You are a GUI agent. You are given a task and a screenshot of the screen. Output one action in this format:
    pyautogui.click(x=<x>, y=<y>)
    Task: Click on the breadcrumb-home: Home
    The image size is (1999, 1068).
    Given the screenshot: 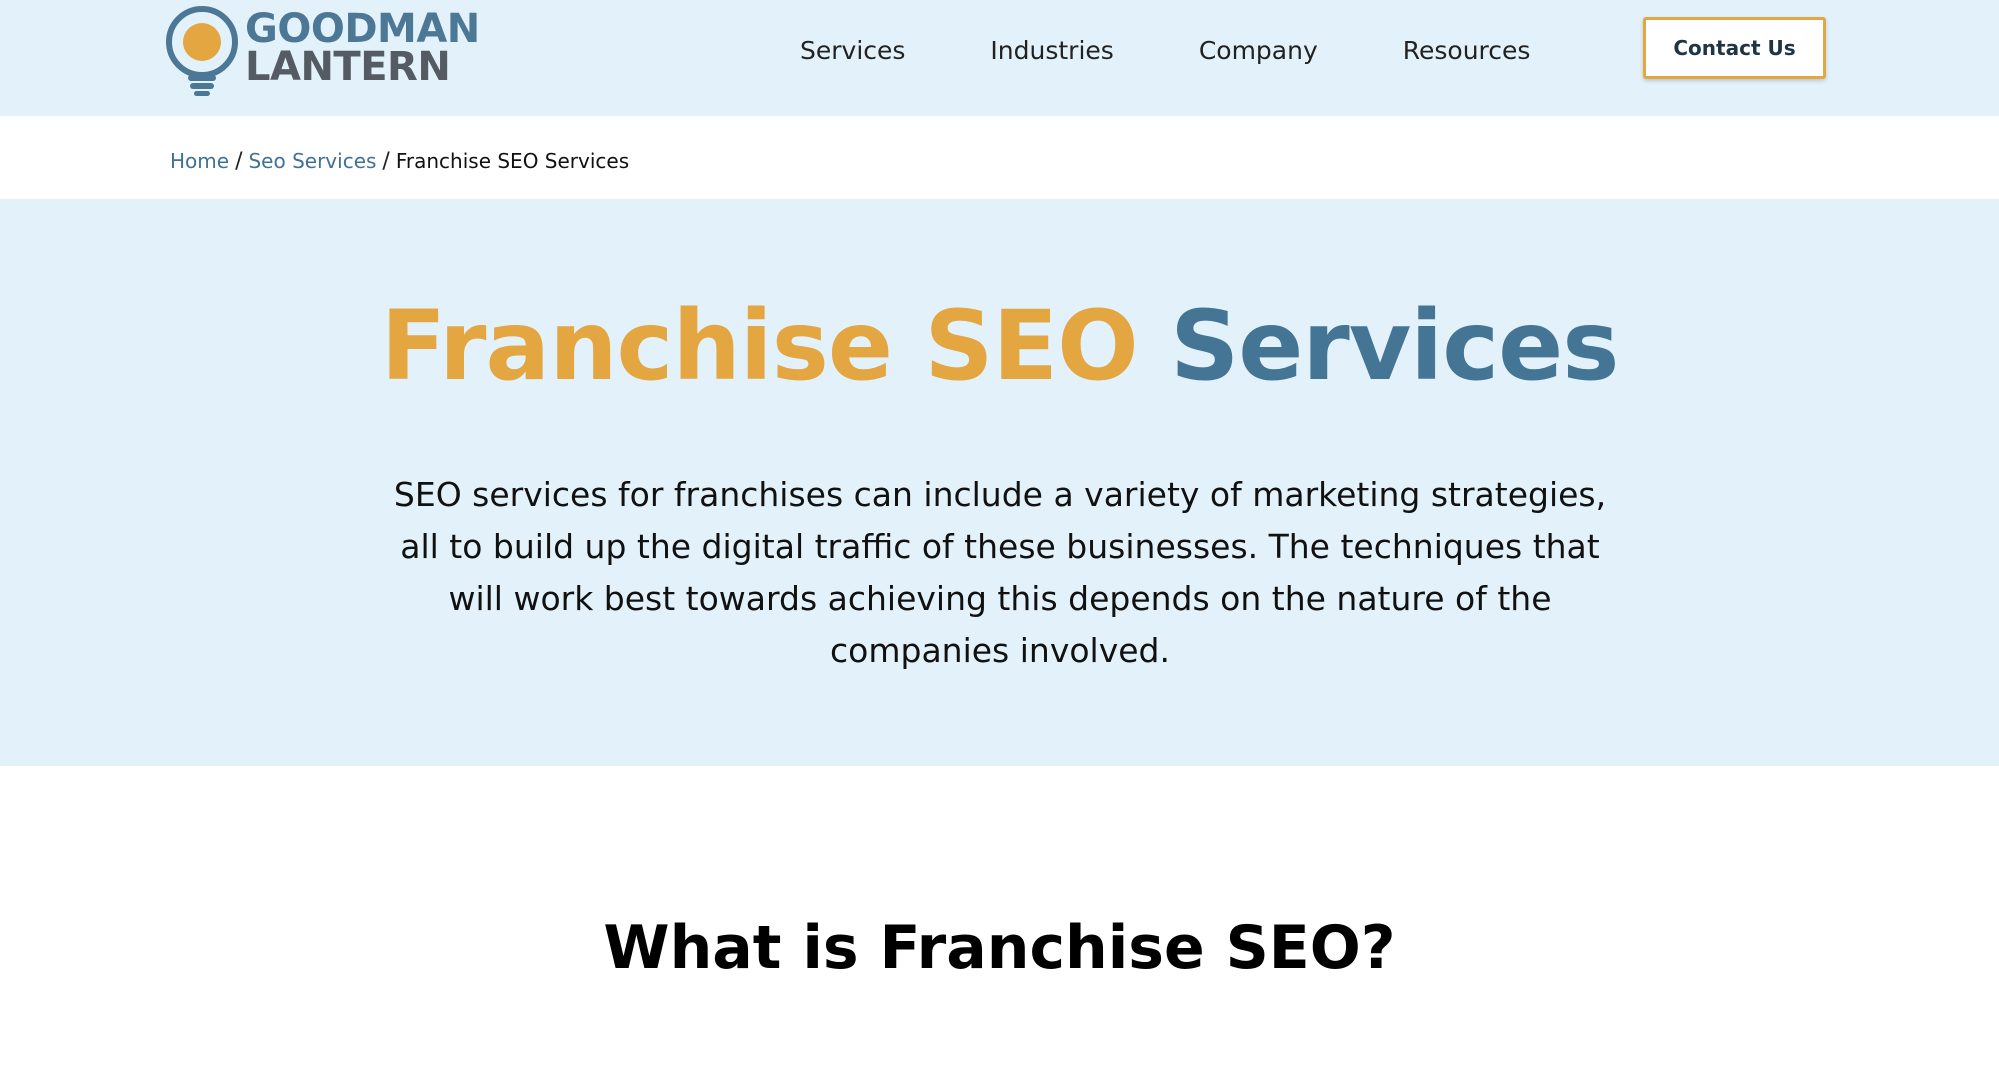 What is the action you would take?
    pyautogui.click(x=199, y=161)
    